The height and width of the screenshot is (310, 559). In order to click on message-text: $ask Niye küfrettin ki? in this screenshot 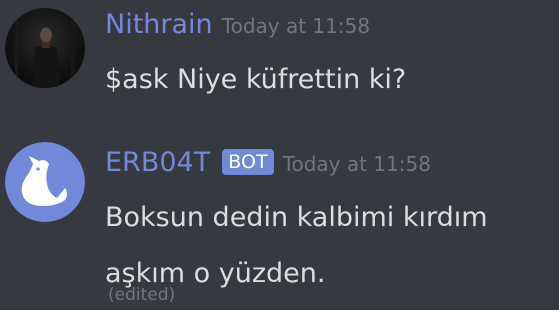, I will do `click(256, 79)`.